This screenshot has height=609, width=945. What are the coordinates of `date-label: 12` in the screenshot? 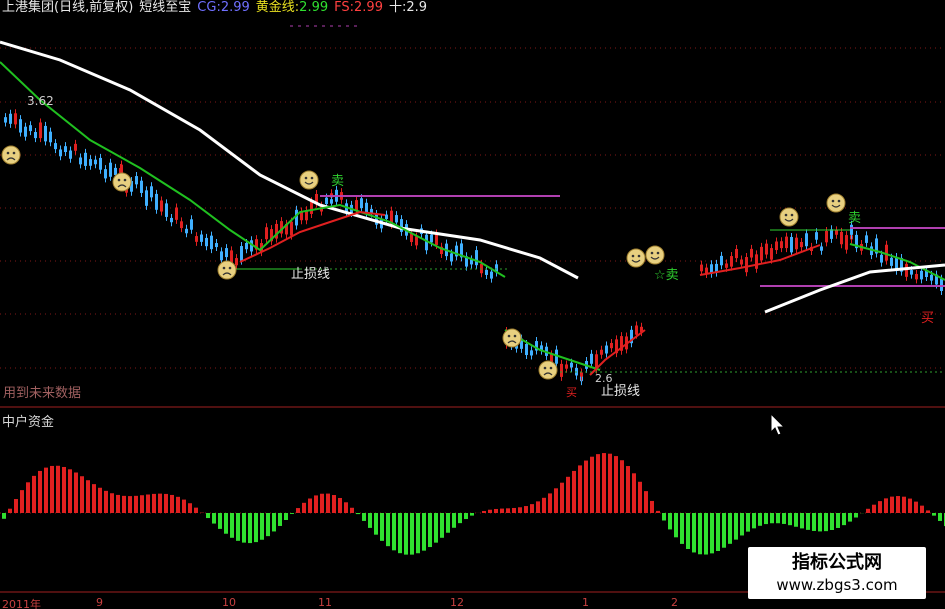 It's located at (457, 602).